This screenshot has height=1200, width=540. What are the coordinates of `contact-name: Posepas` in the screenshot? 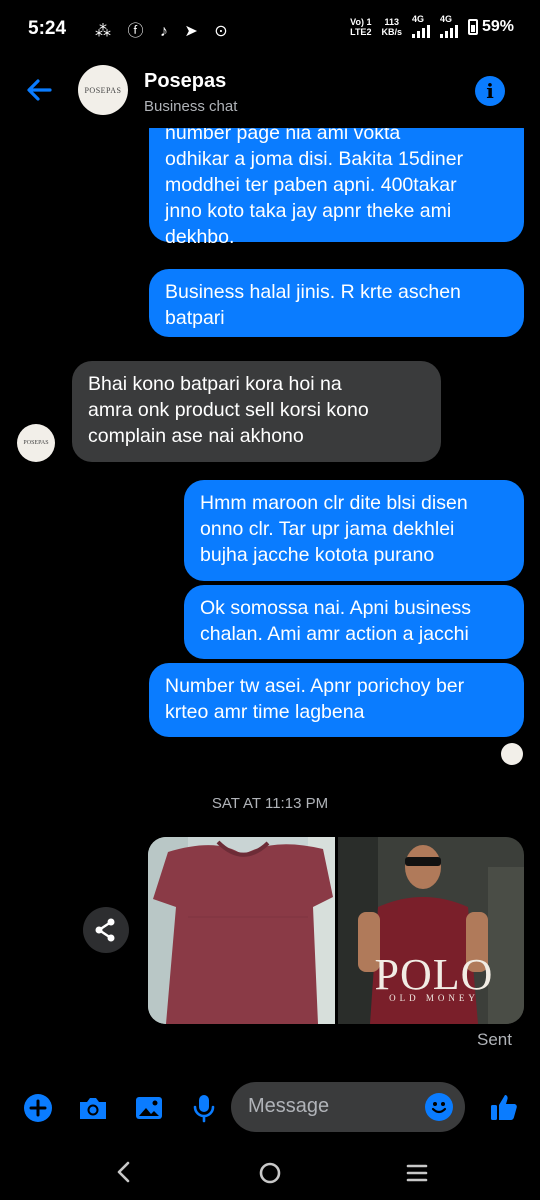 It's located at (185, 81).